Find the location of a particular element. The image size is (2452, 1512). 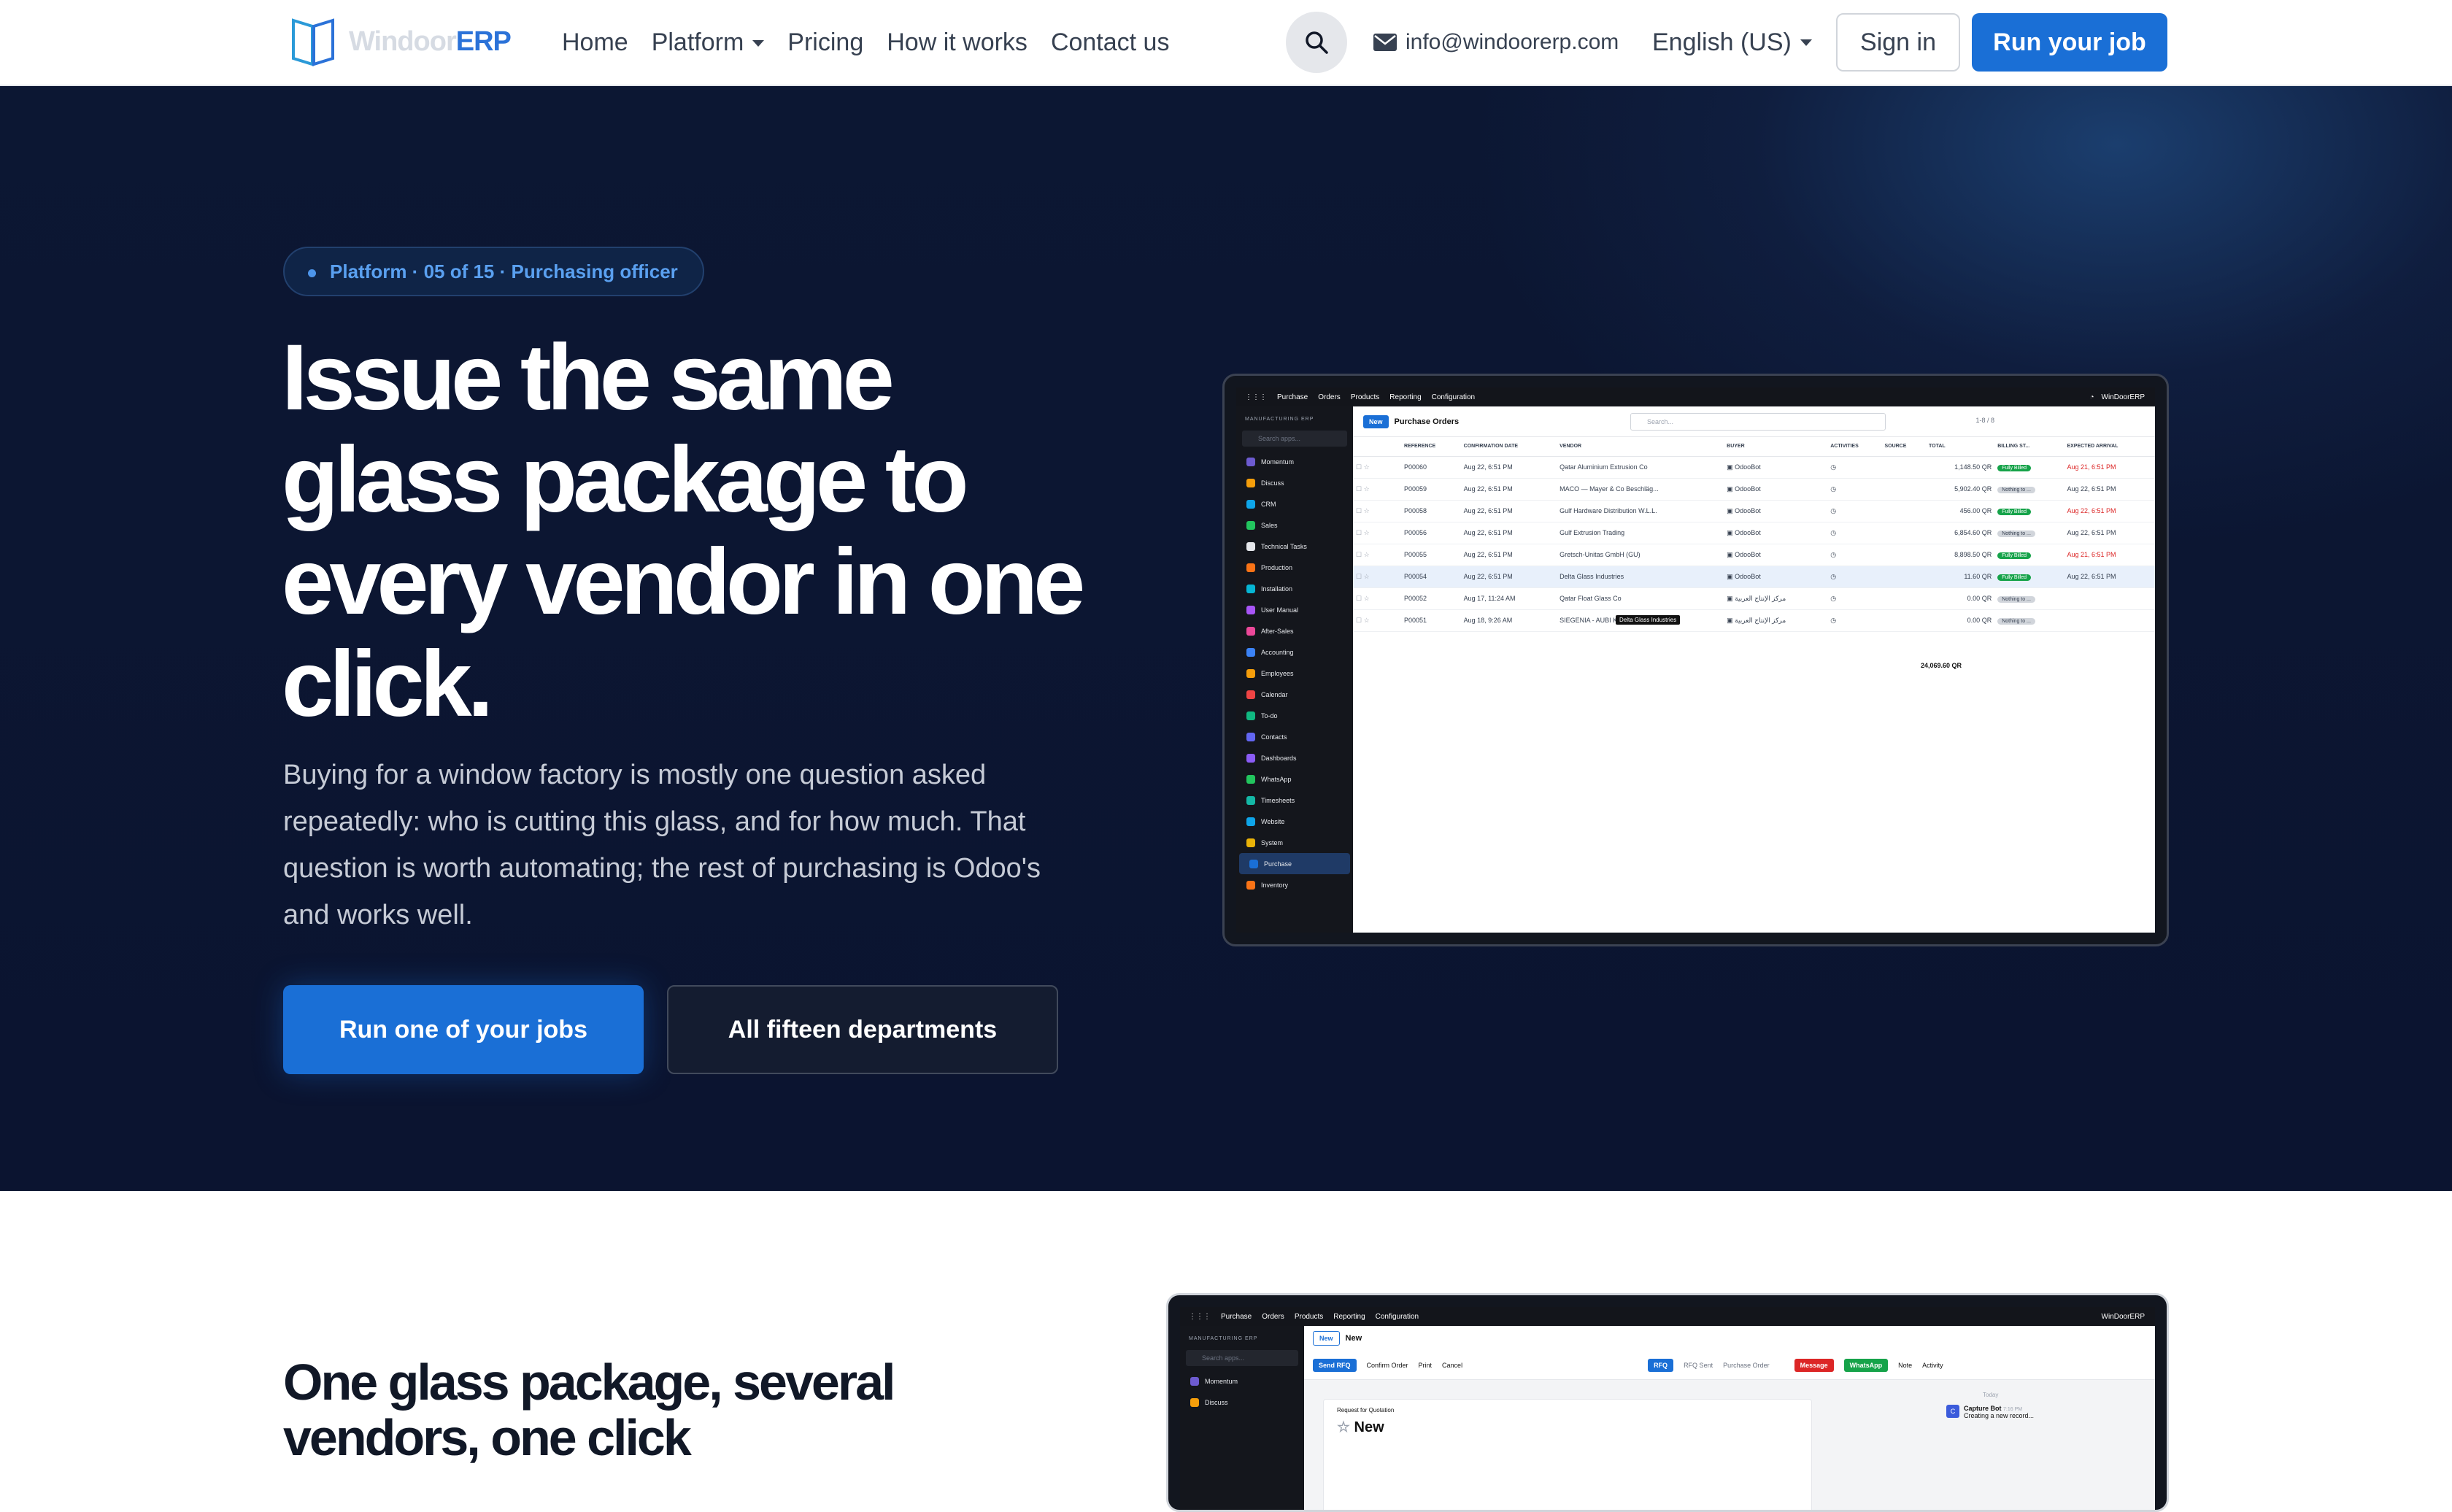

logo-text: WindoorERP is located at coordinates (430, 41).